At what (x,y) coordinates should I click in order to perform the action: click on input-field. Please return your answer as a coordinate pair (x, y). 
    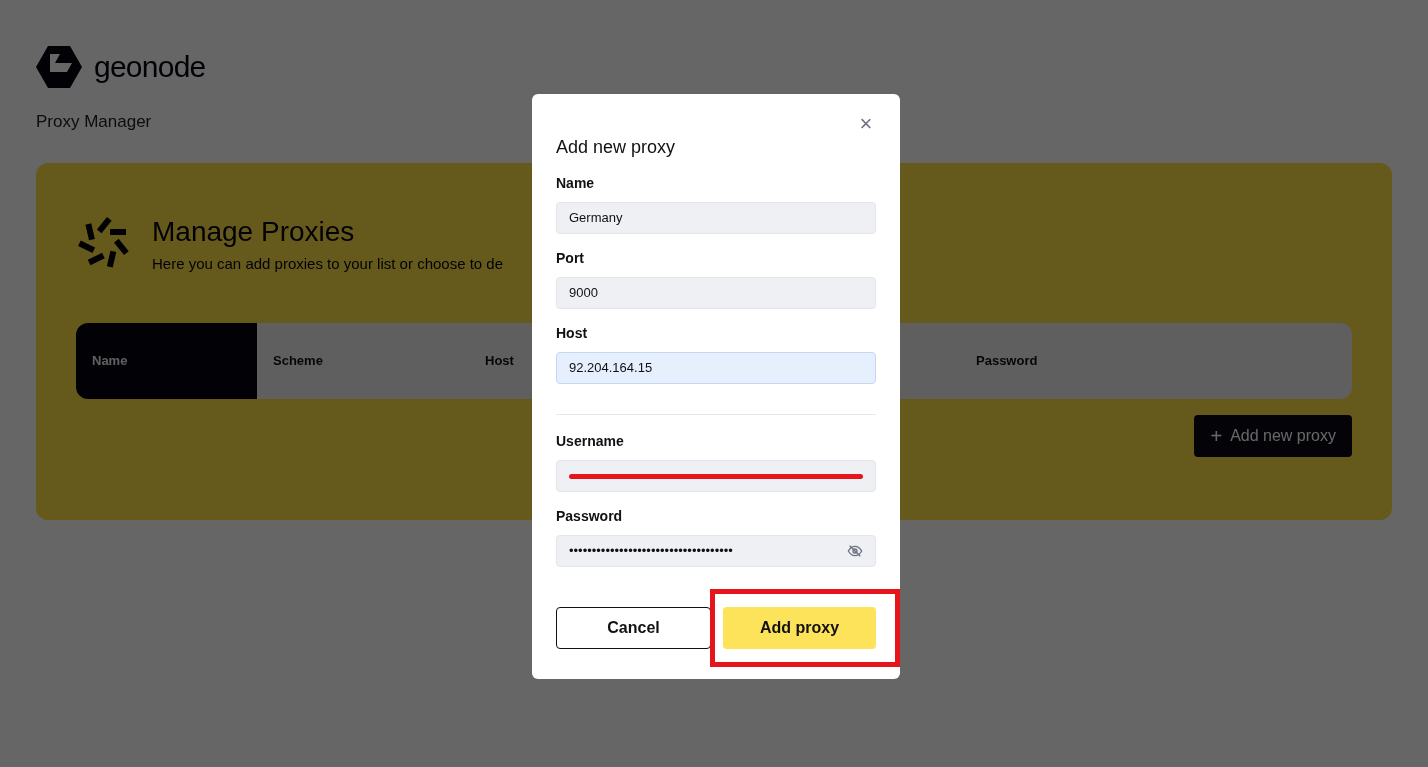
    Looking at the image, I should click on (716, 476).